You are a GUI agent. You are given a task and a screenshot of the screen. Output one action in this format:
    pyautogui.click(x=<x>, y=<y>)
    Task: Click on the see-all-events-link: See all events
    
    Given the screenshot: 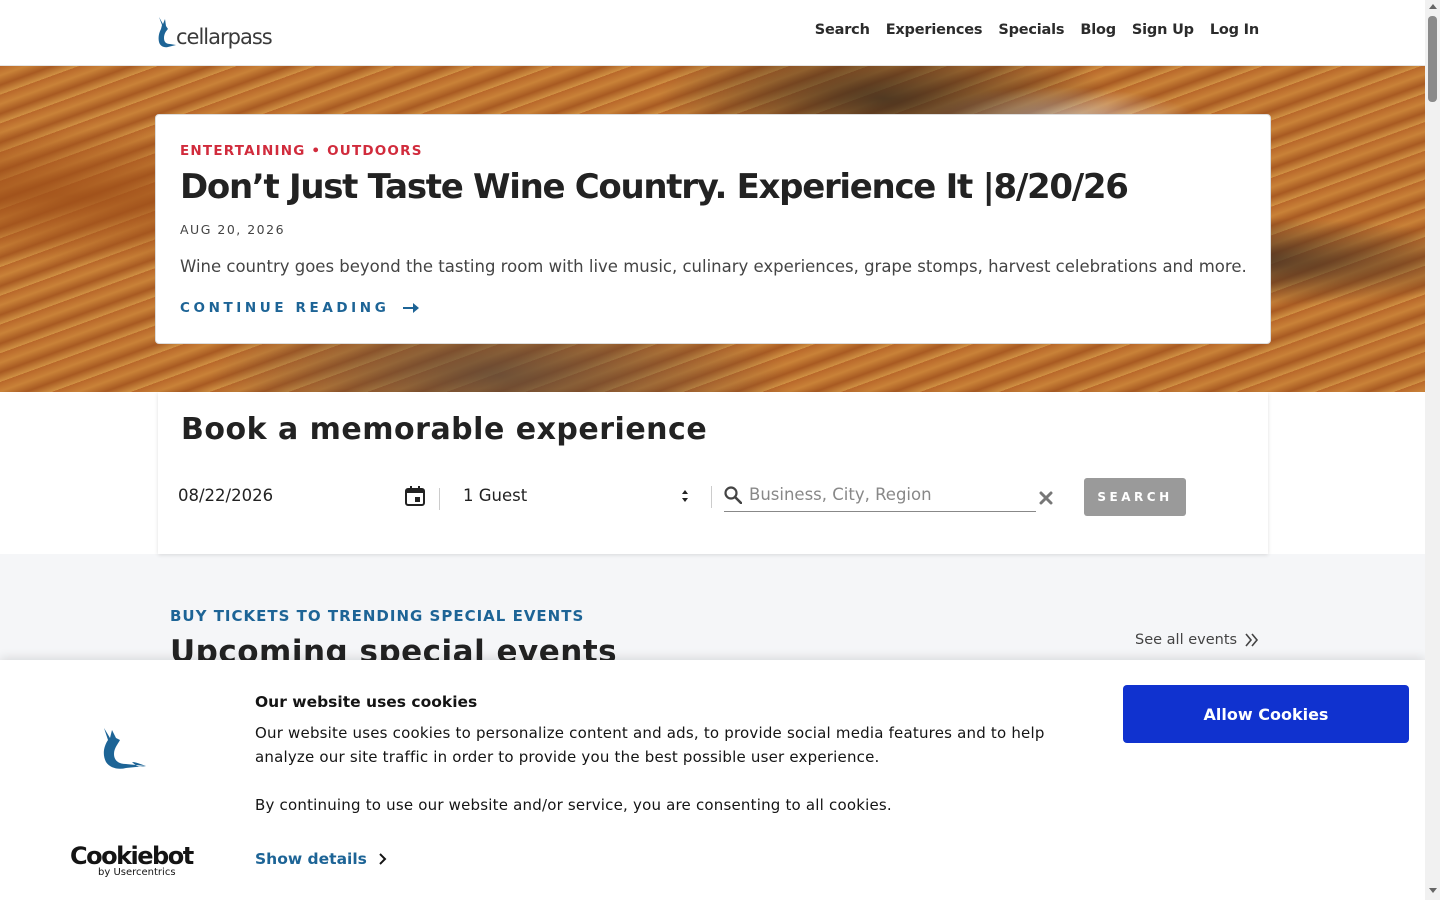 What is the action you would take?
    pyautogui.click(x=1197, y=640)
    